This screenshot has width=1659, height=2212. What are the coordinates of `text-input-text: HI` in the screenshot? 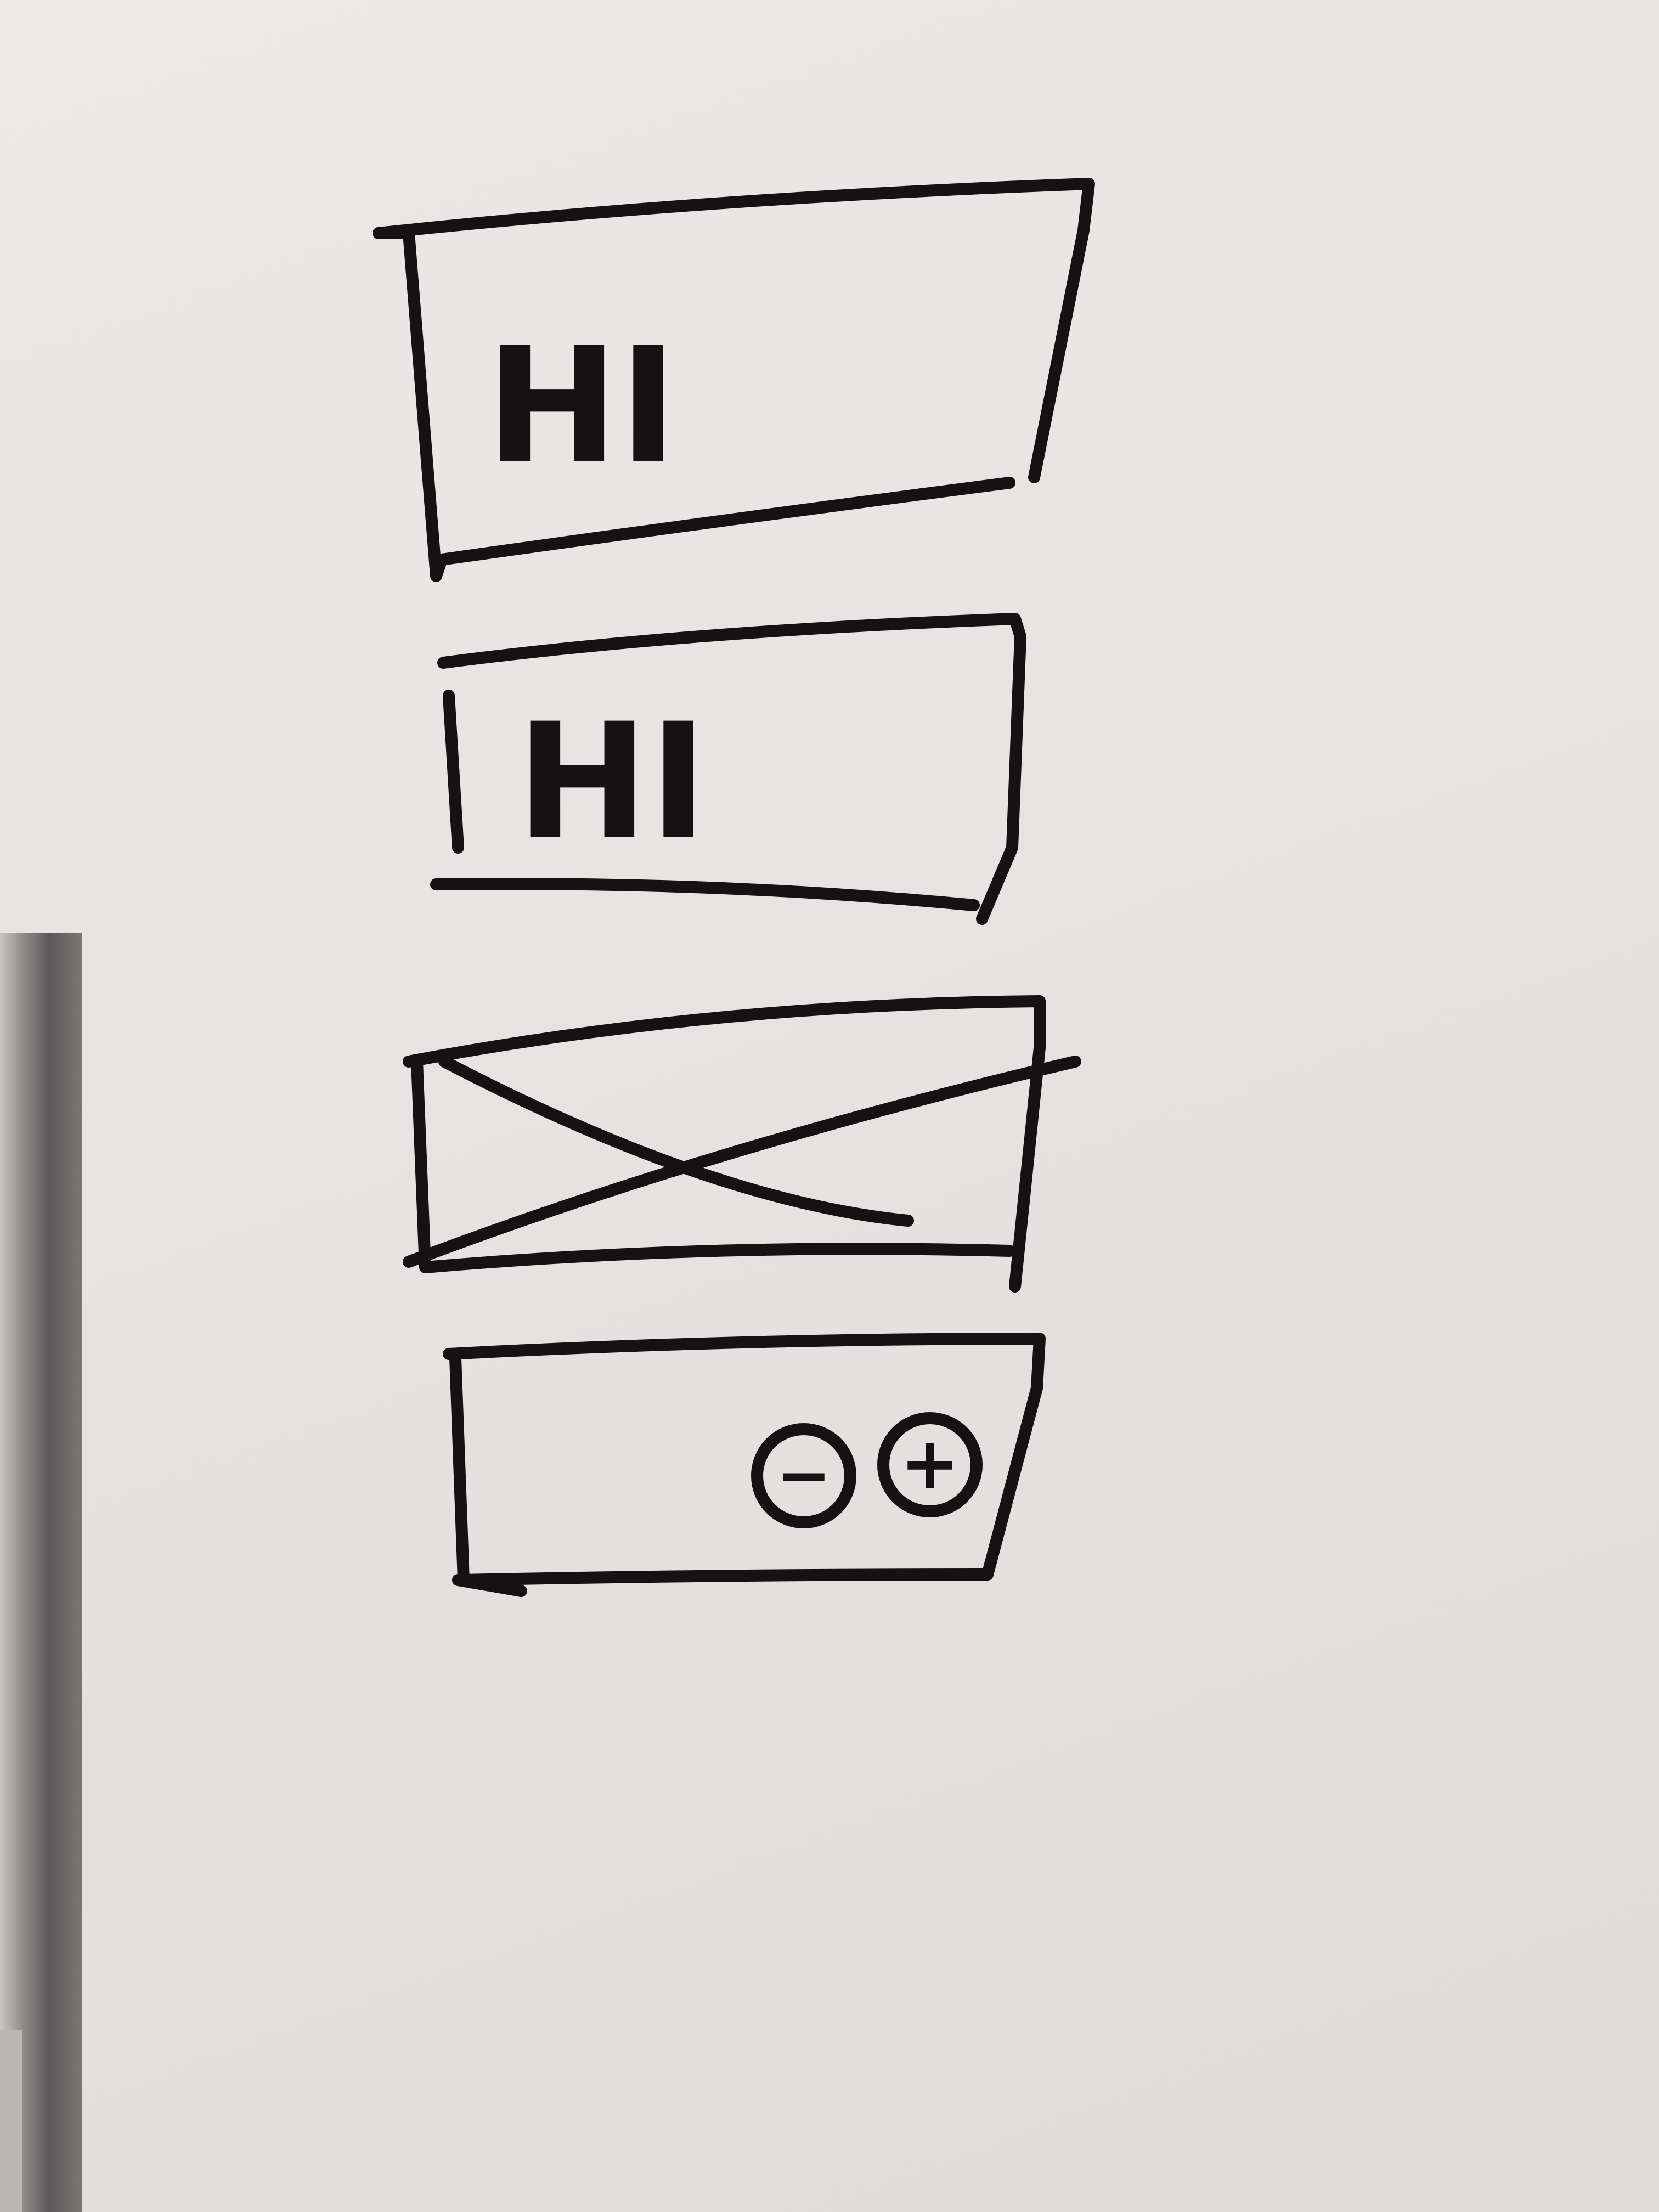 It's located at (612, 782).